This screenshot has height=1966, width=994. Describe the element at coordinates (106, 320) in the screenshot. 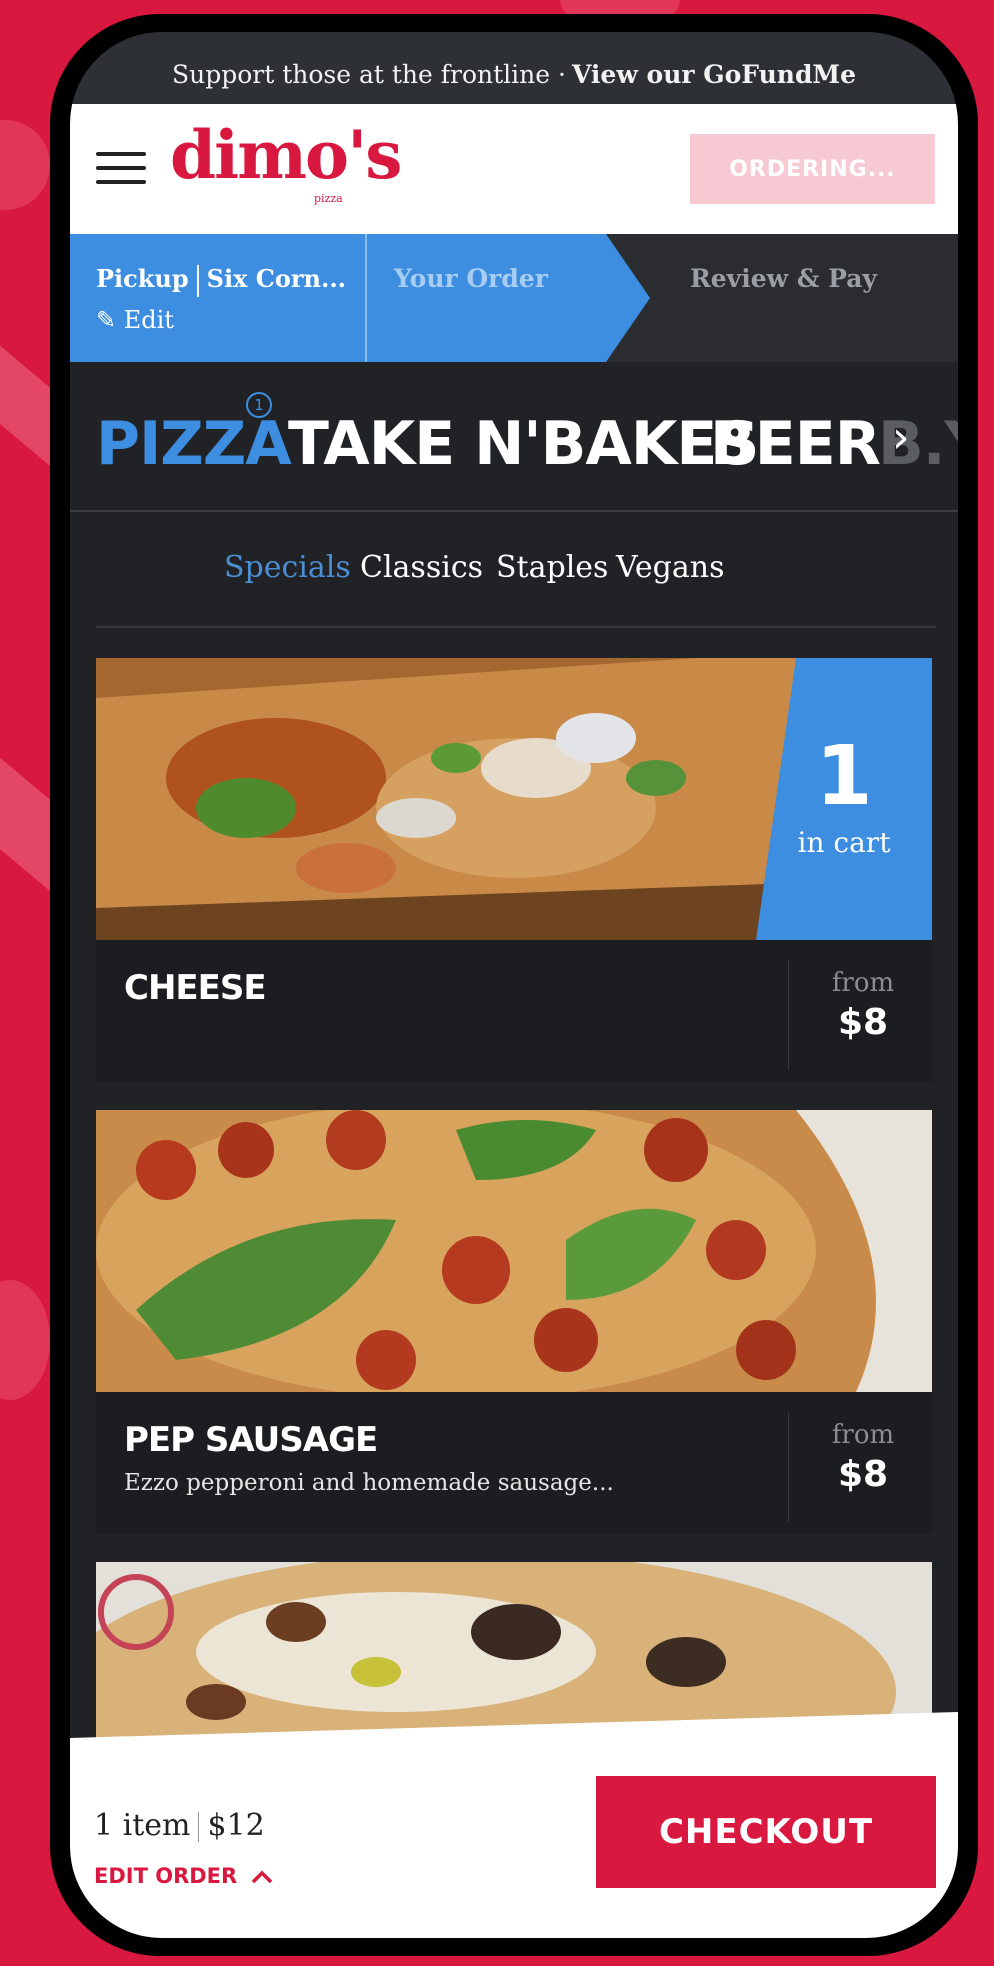

I see `pencil-icon: ✎` at that location.